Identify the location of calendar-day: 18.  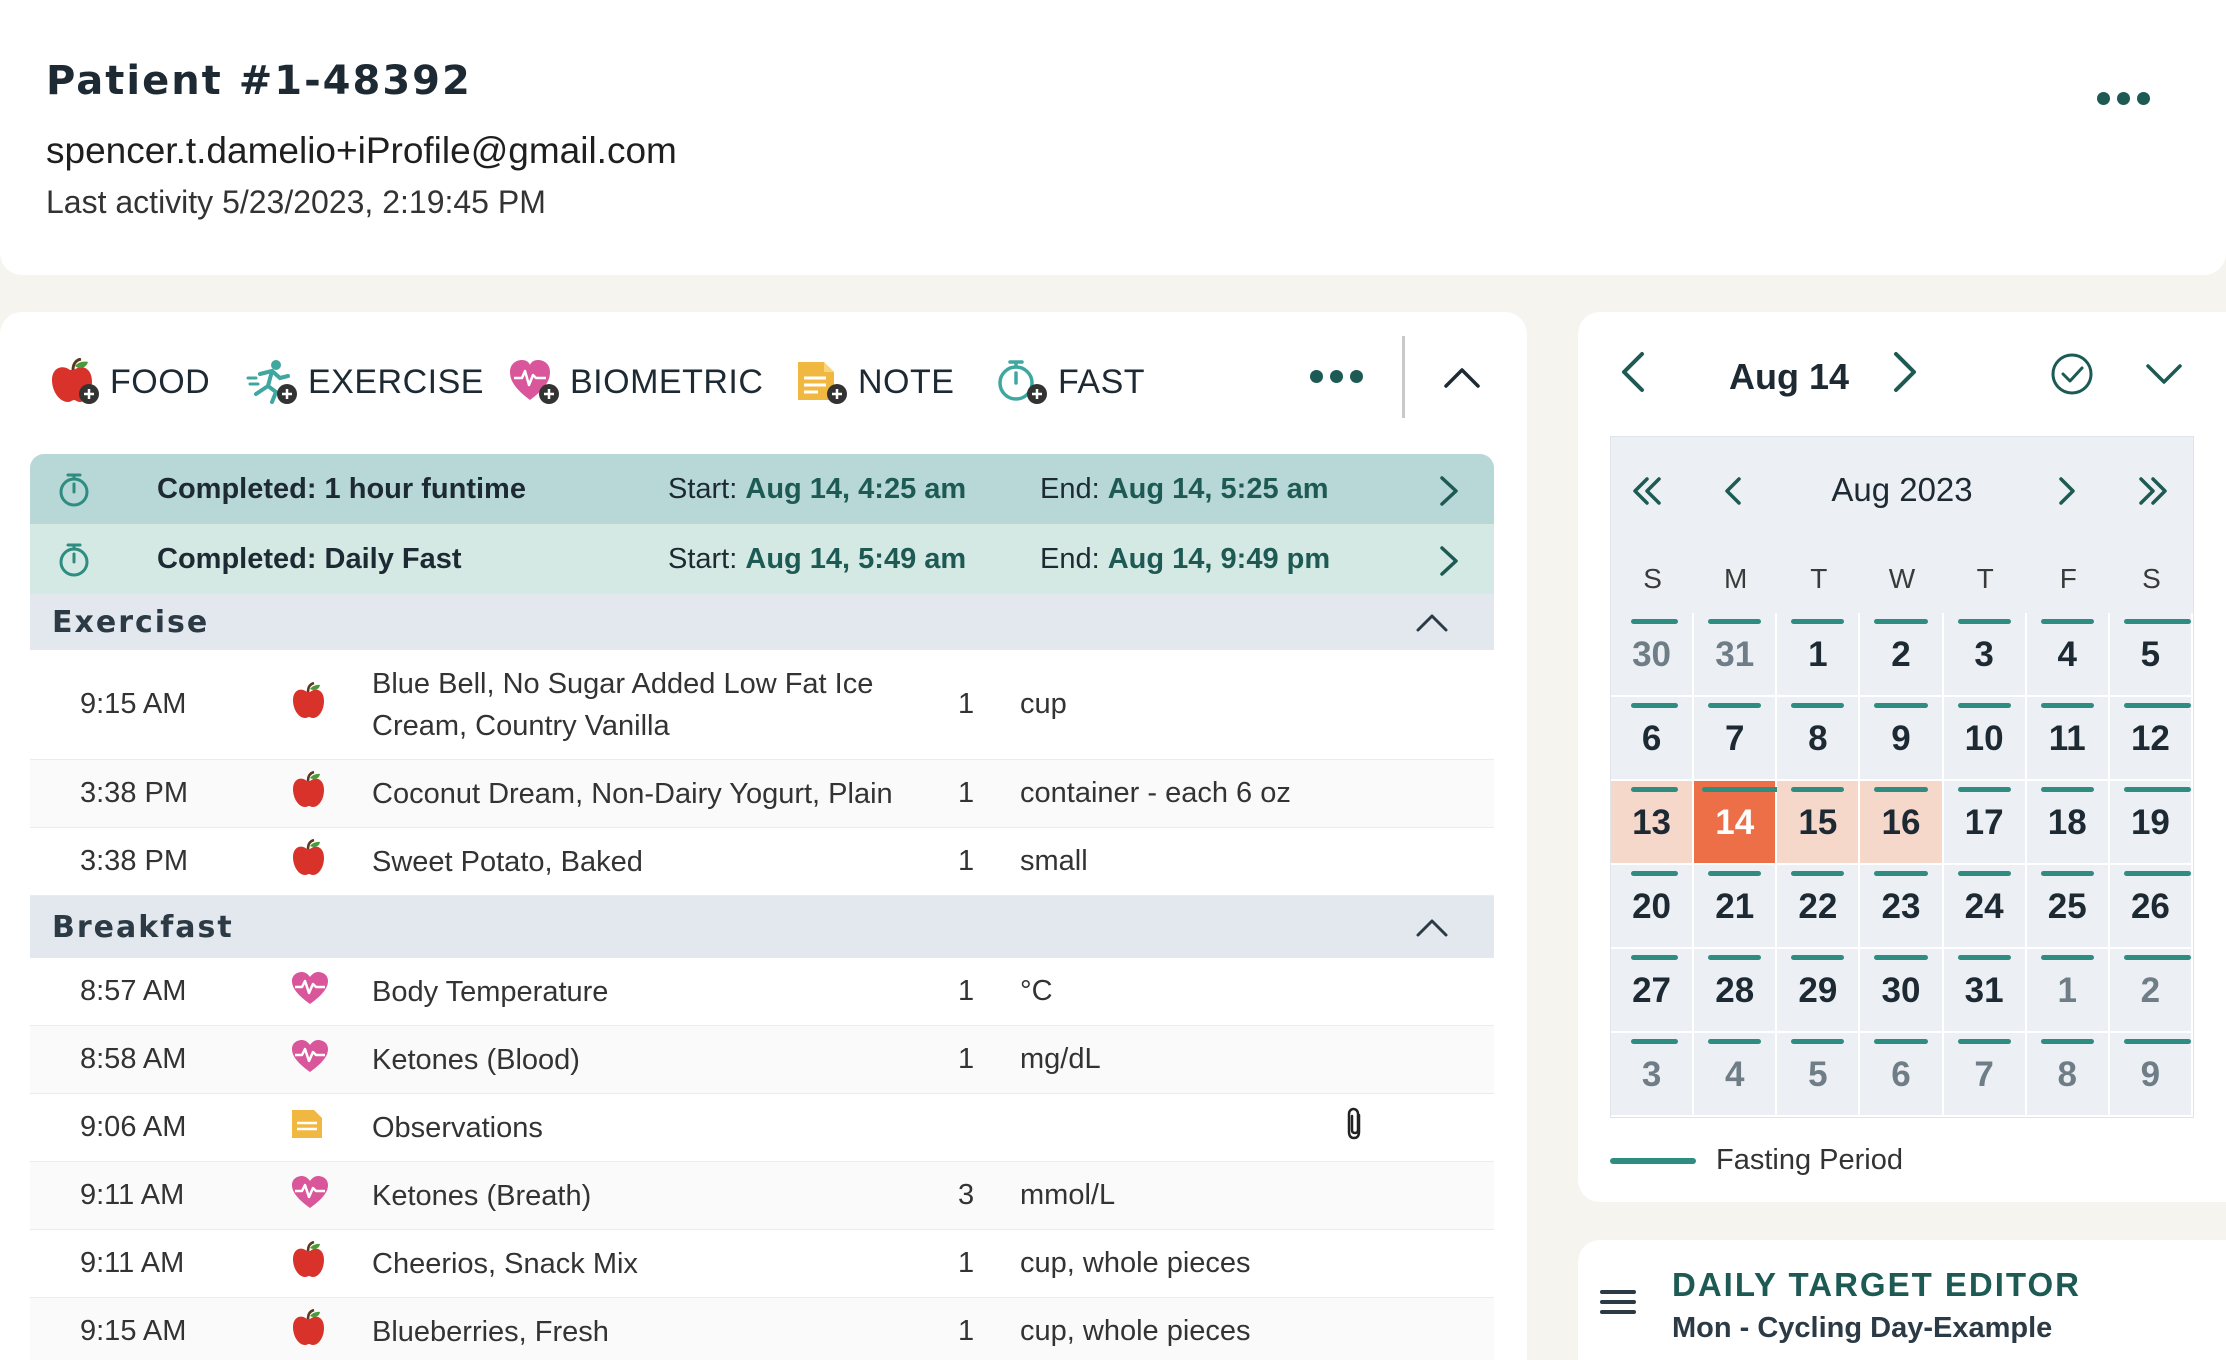
(2068, 823).